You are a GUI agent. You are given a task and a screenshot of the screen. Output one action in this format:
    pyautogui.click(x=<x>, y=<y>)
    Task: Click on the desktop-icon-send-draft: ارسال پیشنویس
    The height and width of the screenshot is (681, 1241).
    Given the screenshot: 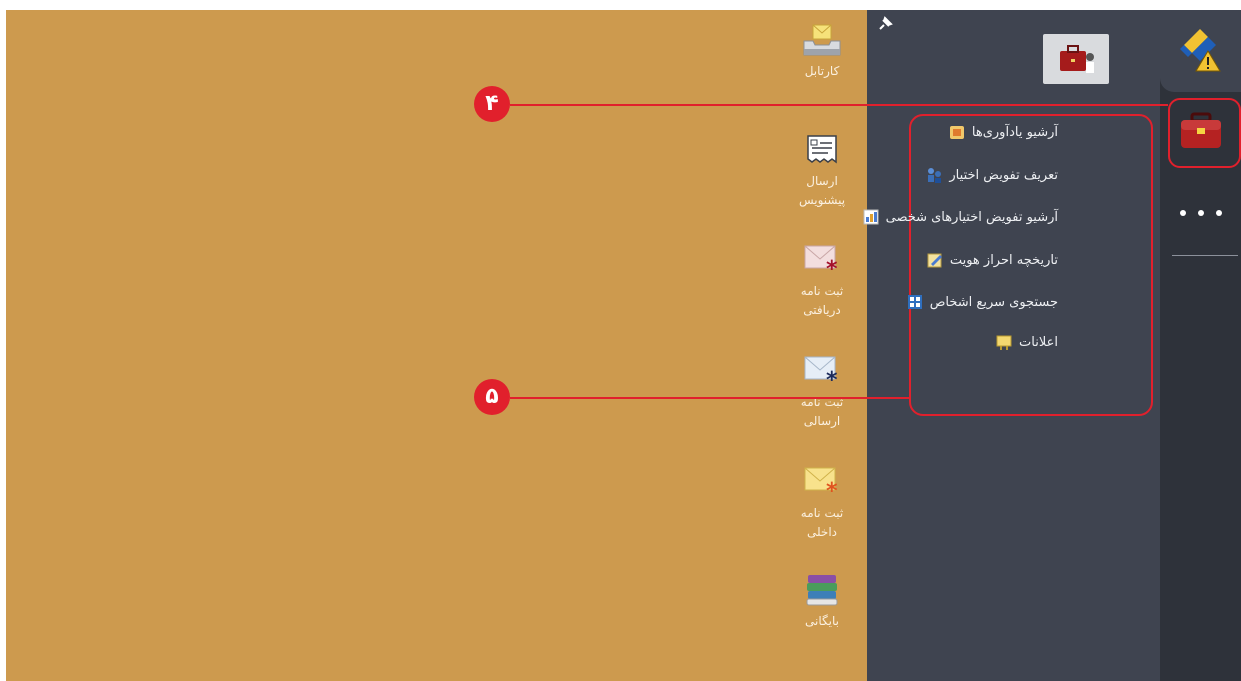 What is the action you would take?
    pyautogui.click(x=822, y=171)
    